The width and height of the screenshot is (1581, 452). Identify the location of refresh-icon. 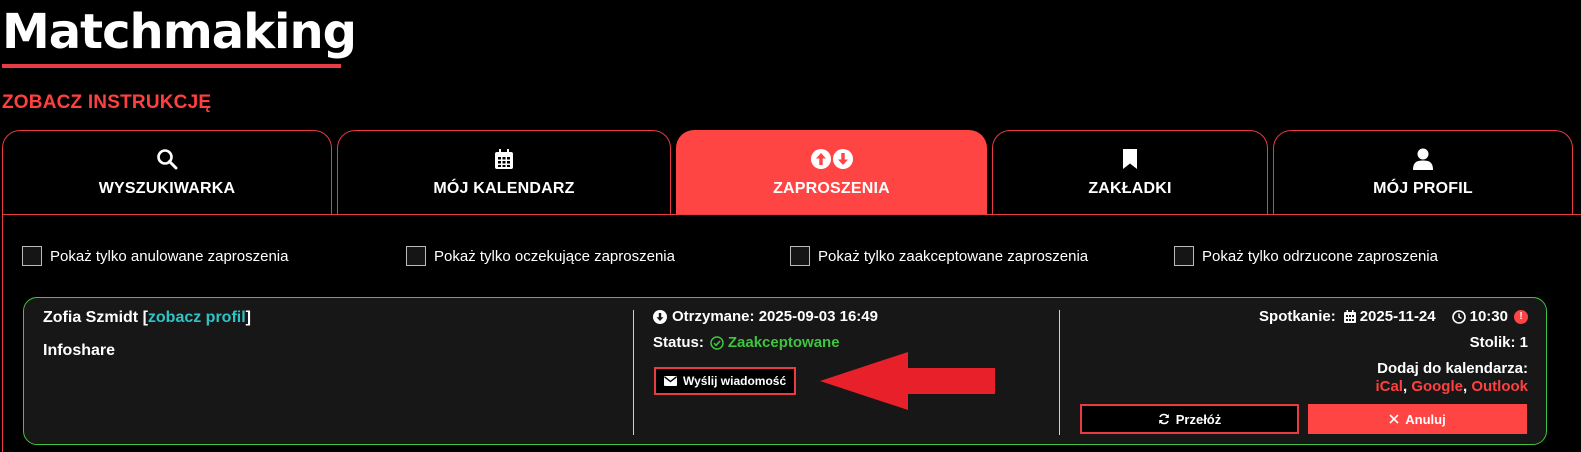
(1164, 419).